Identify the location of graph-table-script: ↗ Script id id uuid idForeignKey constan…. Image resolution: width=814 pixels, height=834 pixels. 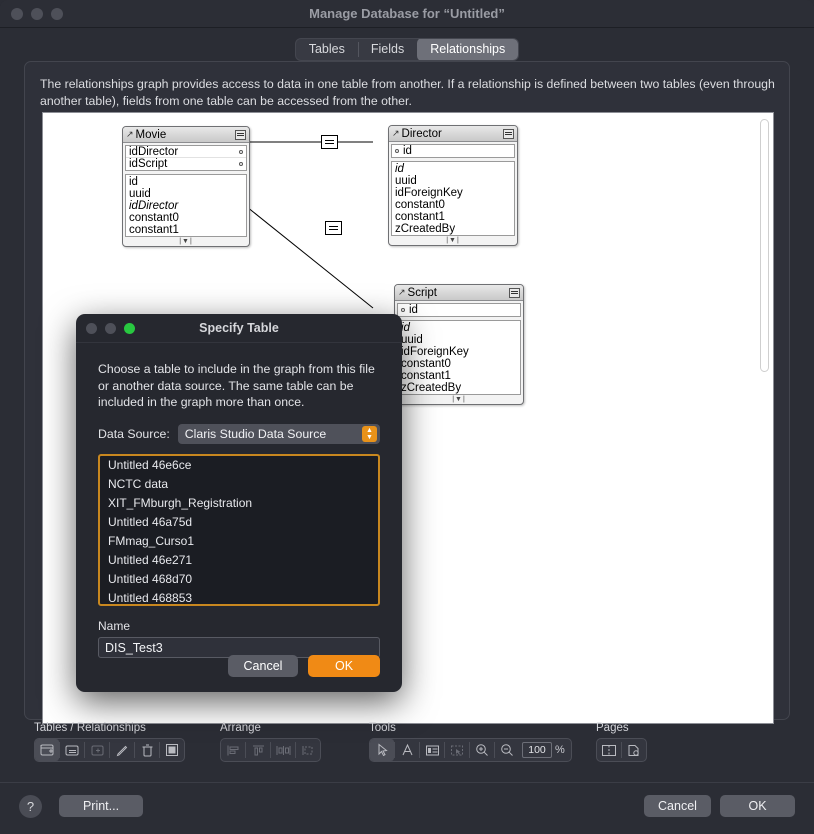
(459, 344).